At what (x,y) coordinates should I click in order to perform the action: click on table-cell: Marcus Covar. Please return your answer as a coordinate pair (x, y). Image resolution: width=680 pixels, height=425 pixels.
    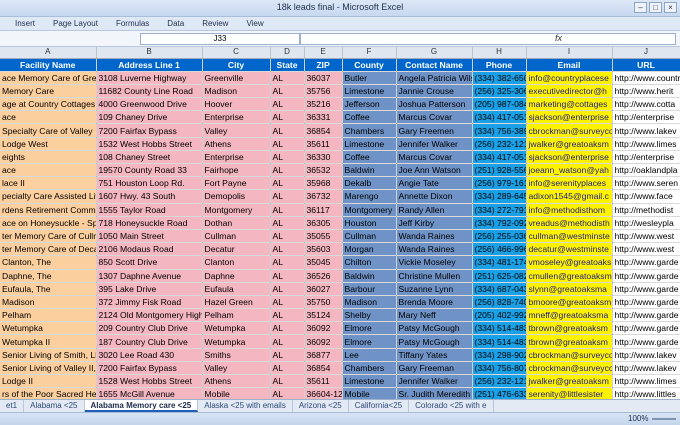
    Looking at the image, I should click on (434, 157).